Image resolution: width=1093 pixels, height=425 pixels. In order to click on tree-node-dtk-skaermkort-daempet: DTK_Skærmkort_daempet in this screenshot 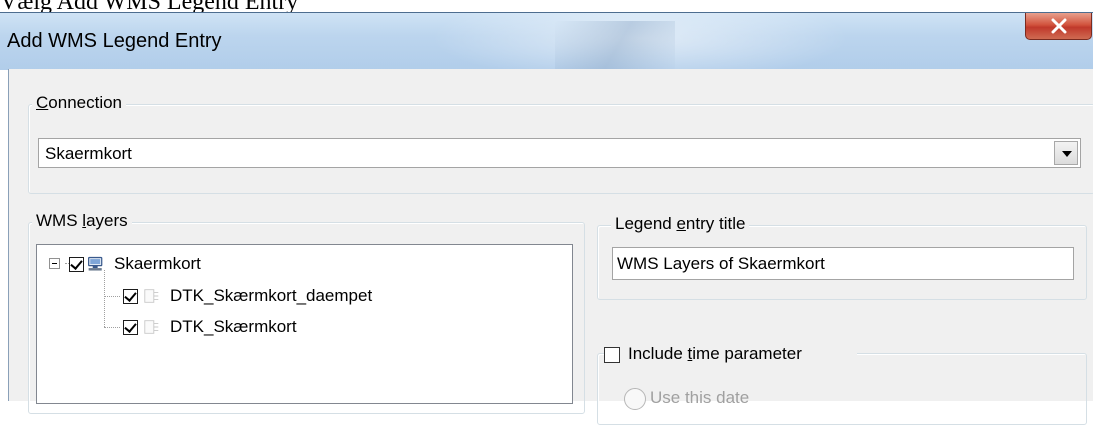, I will do `click(237, 296)`.